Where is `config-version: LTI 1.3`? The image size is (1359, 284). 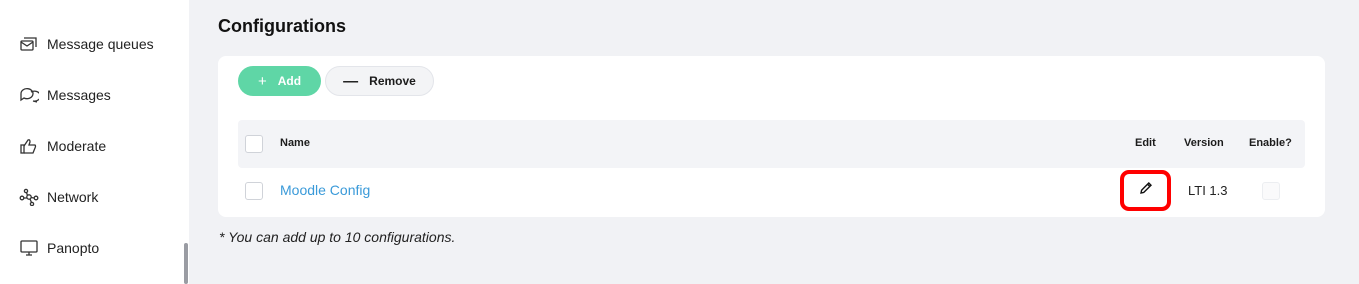
config-version: LTI 1.3 is located at coordinates (1208, 190).